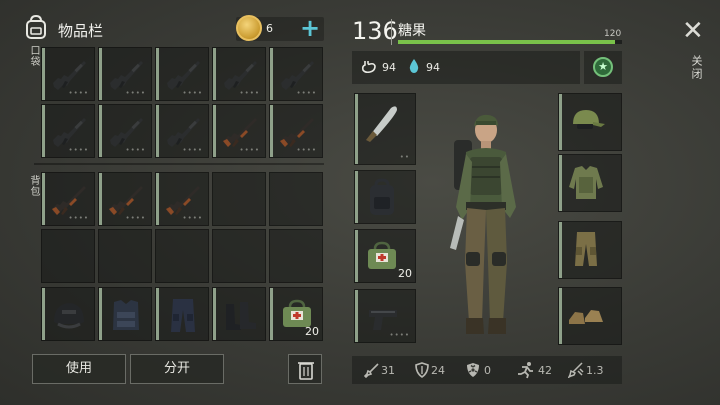 This screenshot has height=405, width=720. What do you see at coordinates (433, 67) in the screenshot?
I see `thirst-value: 94` at bounding box center [433, 67].